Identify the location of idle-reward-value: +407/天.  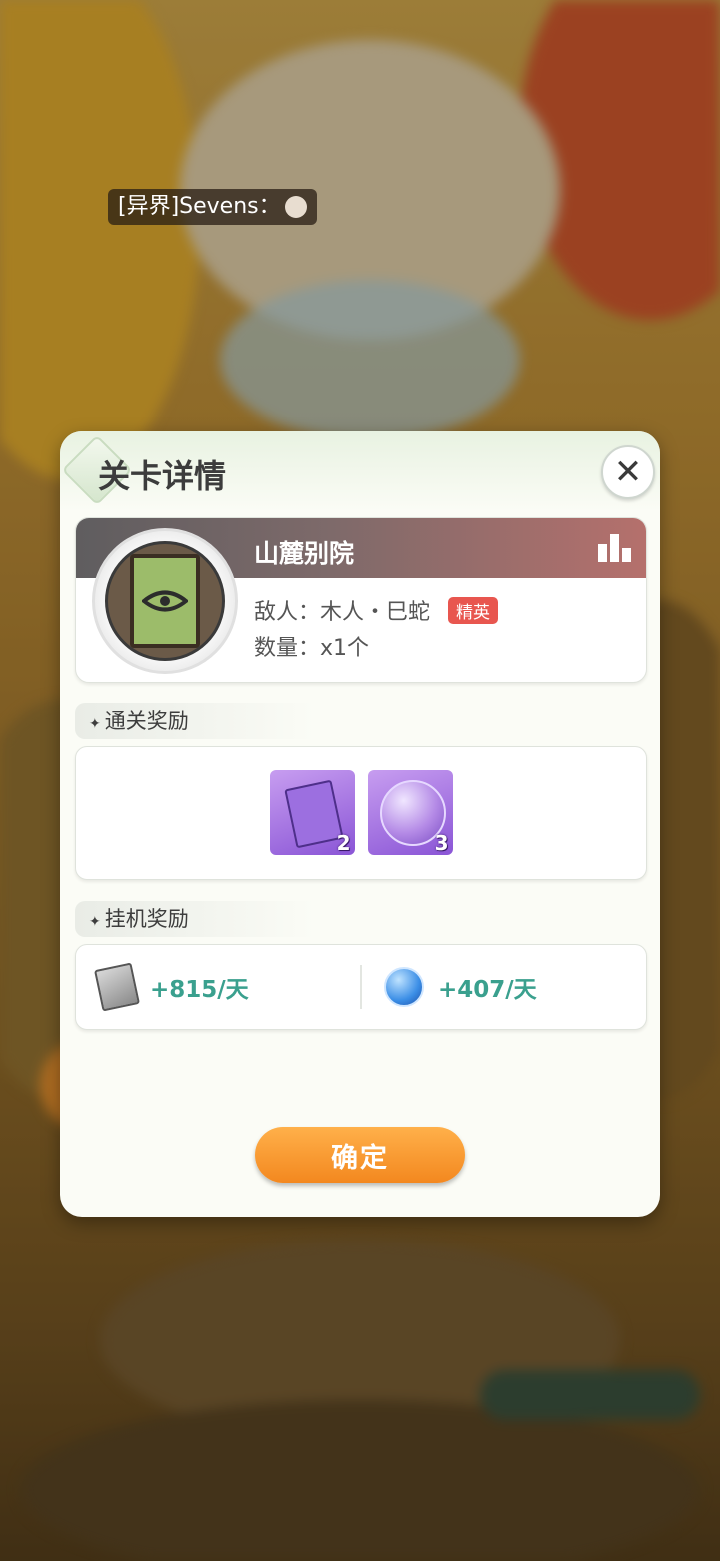
(487, 990).